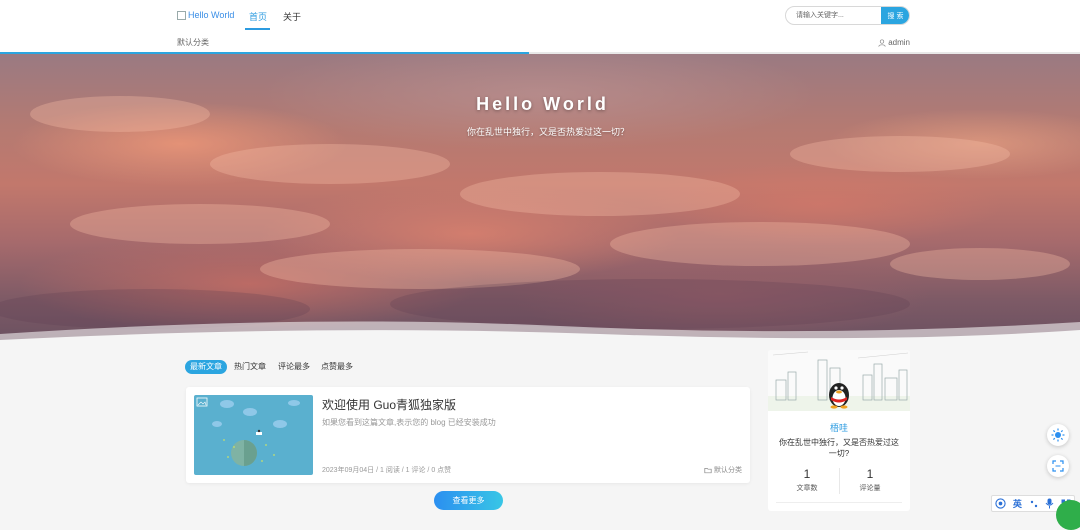  Describe the element at coordinates (839, 448) in the screenshot. I see `profile-bio: 你在乱世中独行，又是否热爱过这一切?` at that location.